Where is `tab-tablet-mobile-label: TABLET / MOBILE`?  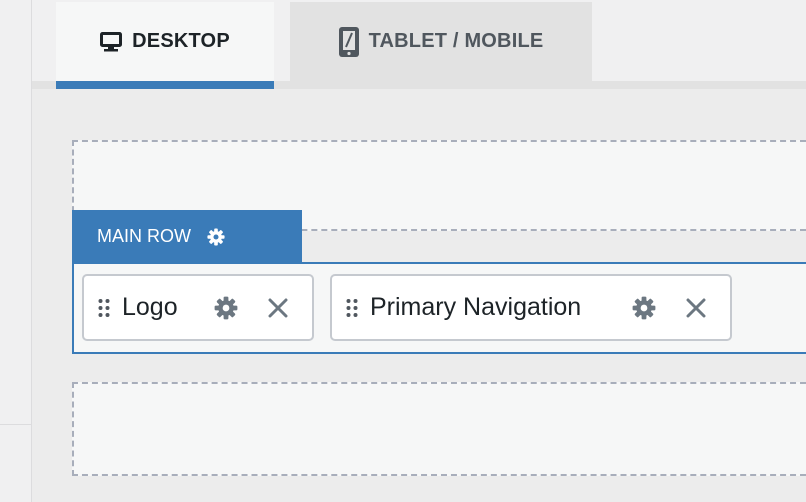
tab-tablet-mobile-label: TABLET / MOBILE is located at coordinates (456, 41).